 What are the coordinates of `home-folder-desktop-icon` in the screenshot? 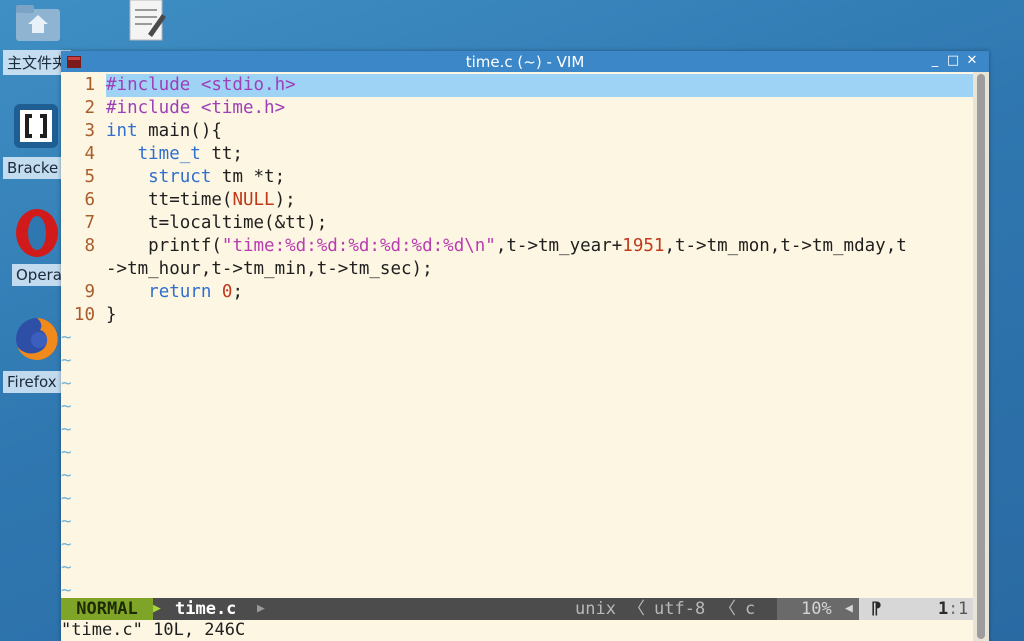 It's located at (38, 23).